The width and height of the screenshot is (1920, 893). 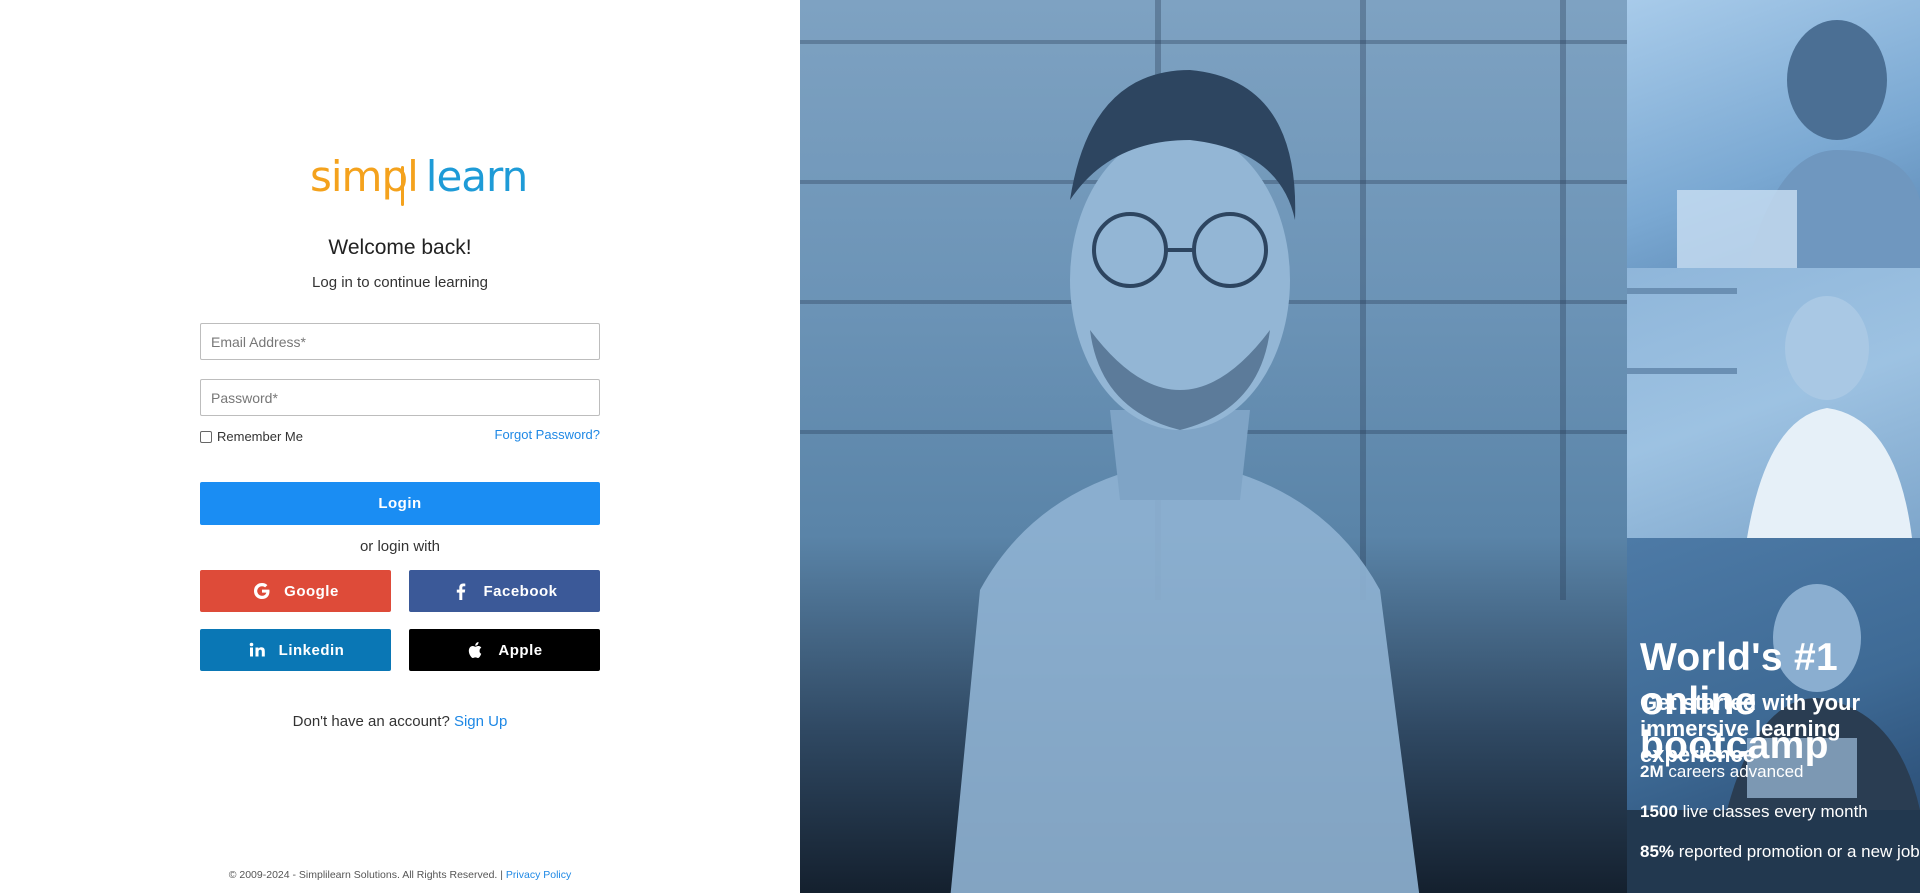 What do you see at coordinates (400, 397) in the screenshot?
I see `password-field` at bounding box center [400, 397].